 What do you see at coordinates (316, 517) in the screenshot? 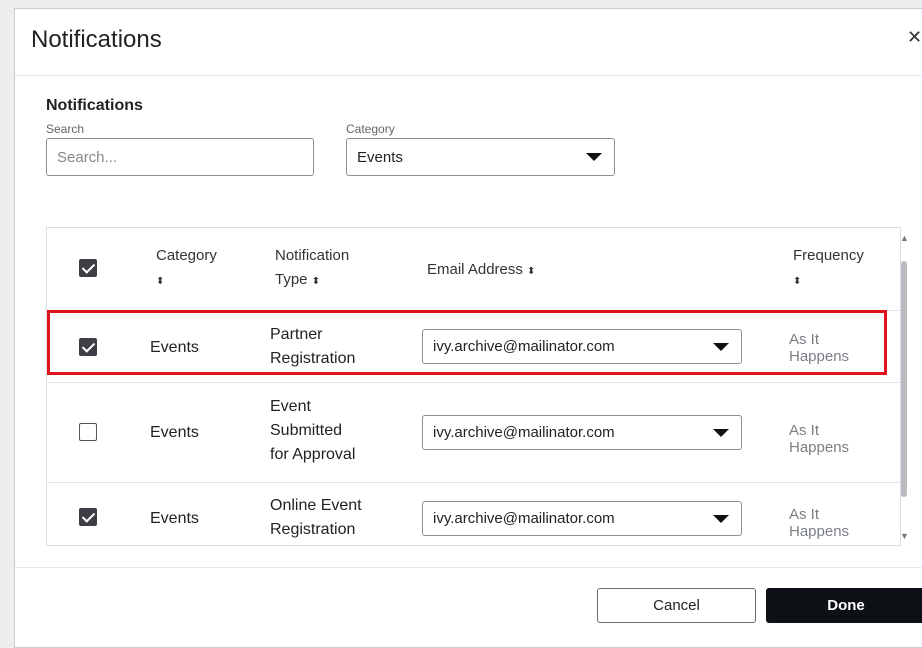
I see `row-notification-type: Online Event Registration` at bounding box center [316, 517].